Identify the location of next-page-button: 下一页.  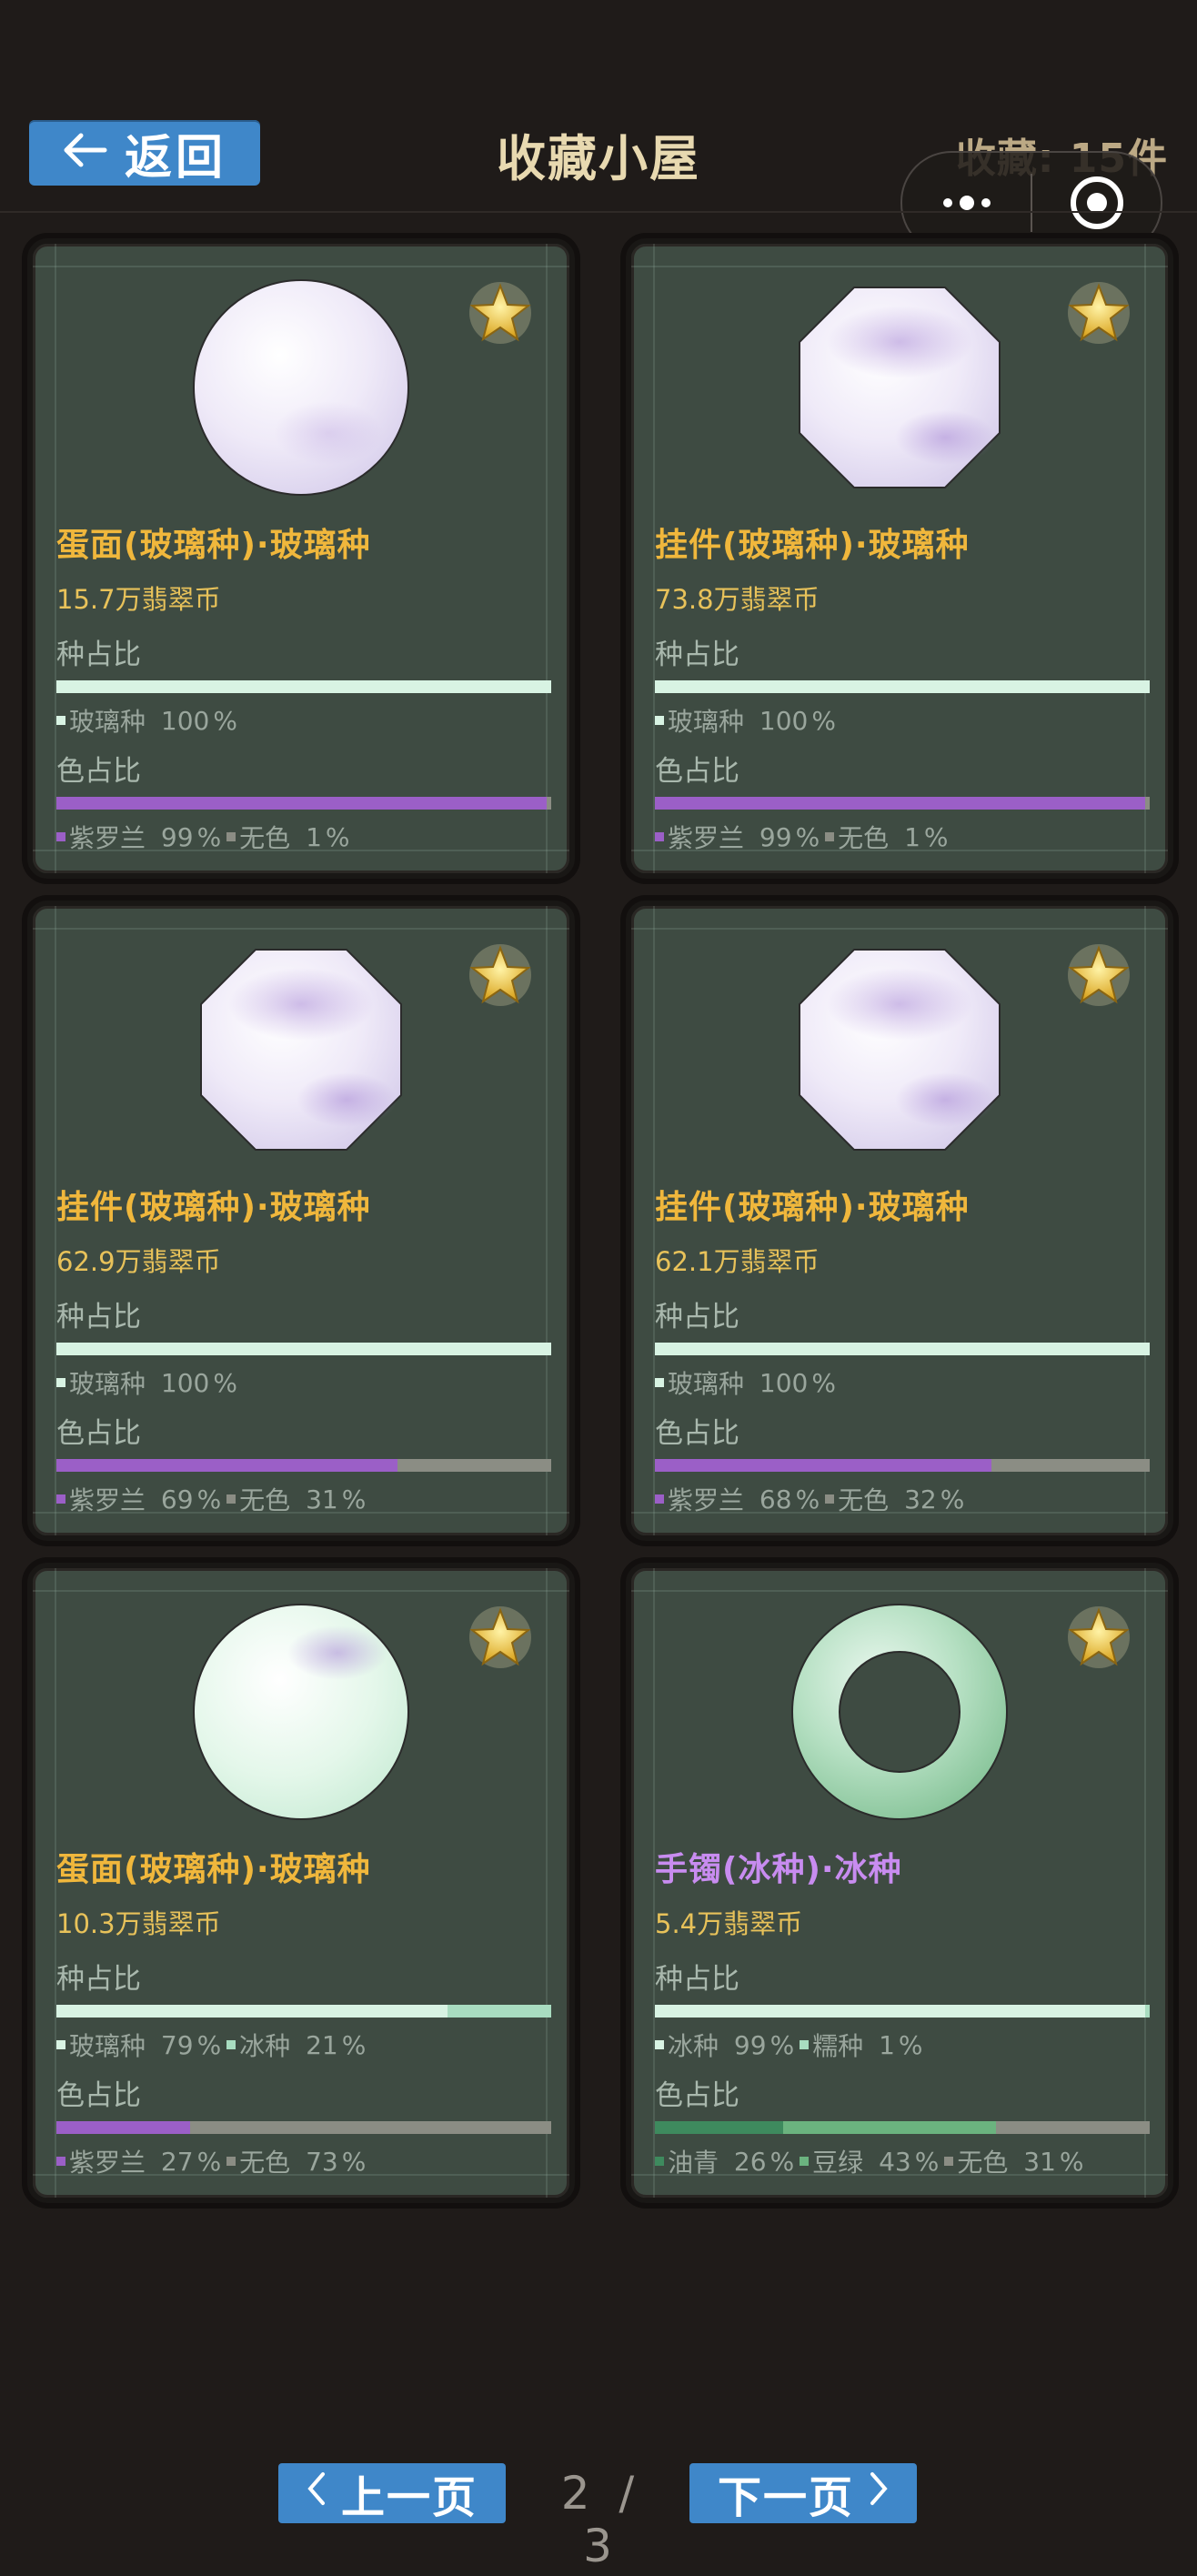
(803, 2493).